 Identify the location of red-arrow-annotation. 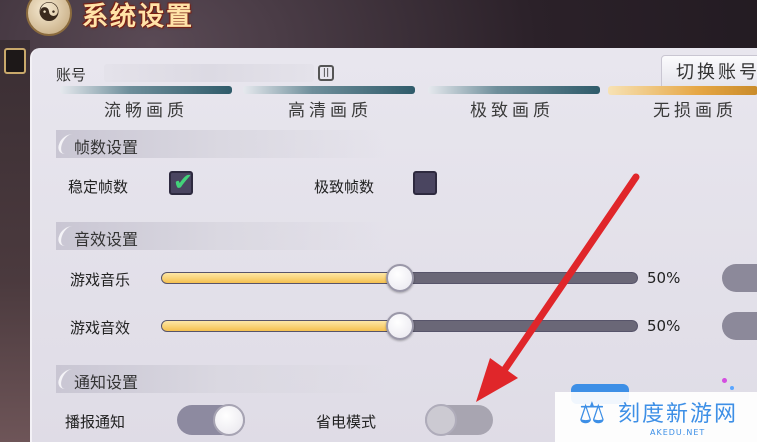
(558, 287).